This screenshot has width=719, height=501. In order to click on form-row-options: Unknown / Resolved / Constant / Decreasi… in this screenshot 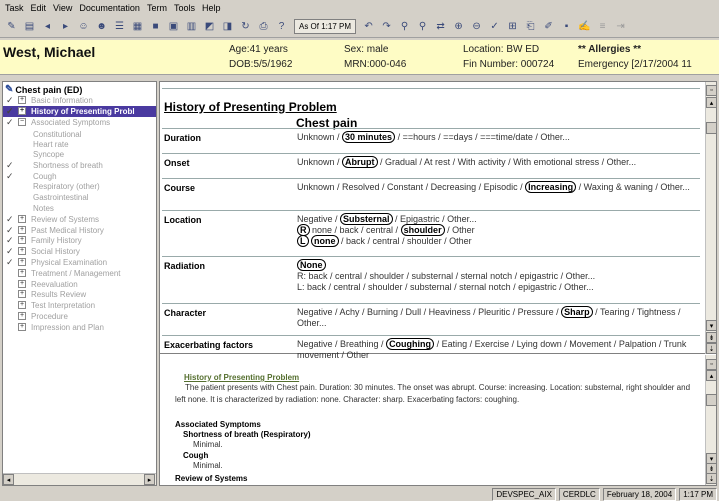, I will do `click(496, 187)`.